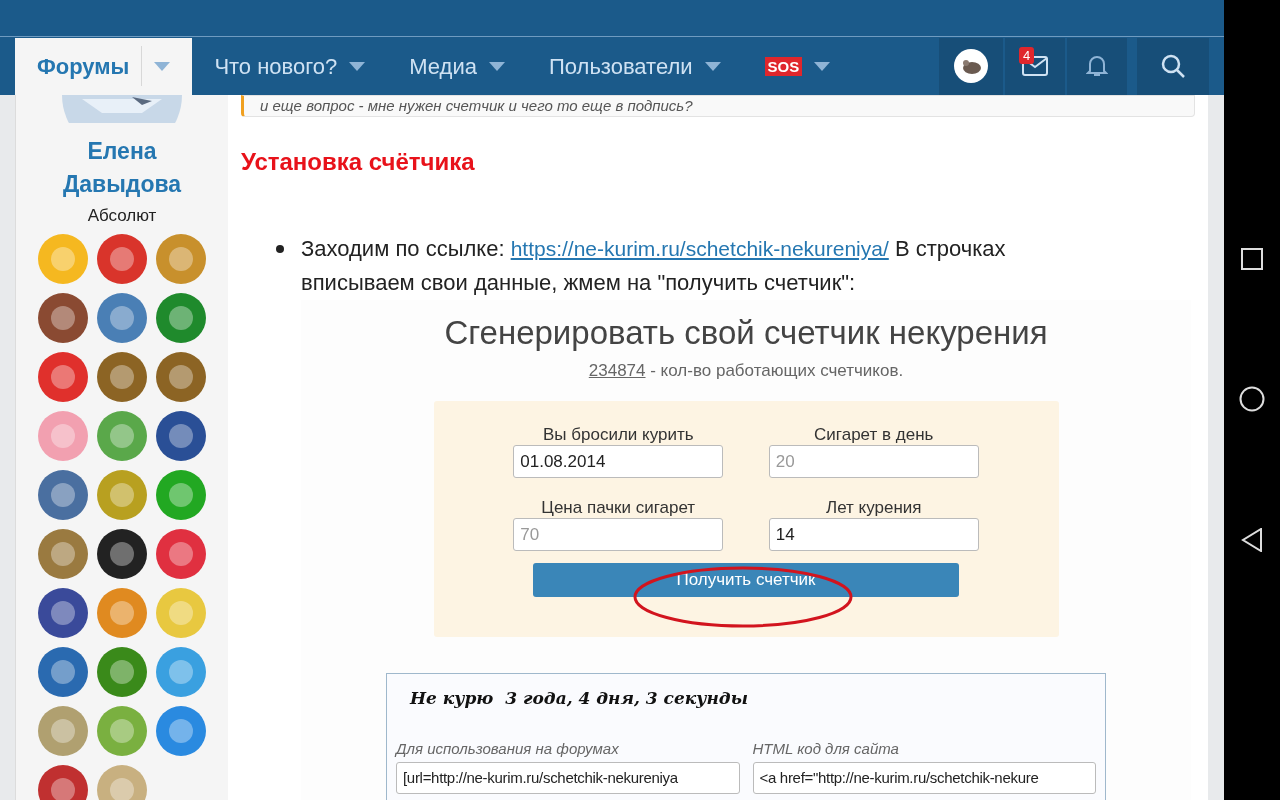 This screenshot has height=800, width=1280. I want to click on sos-icon: SOS, so click(783, 66).